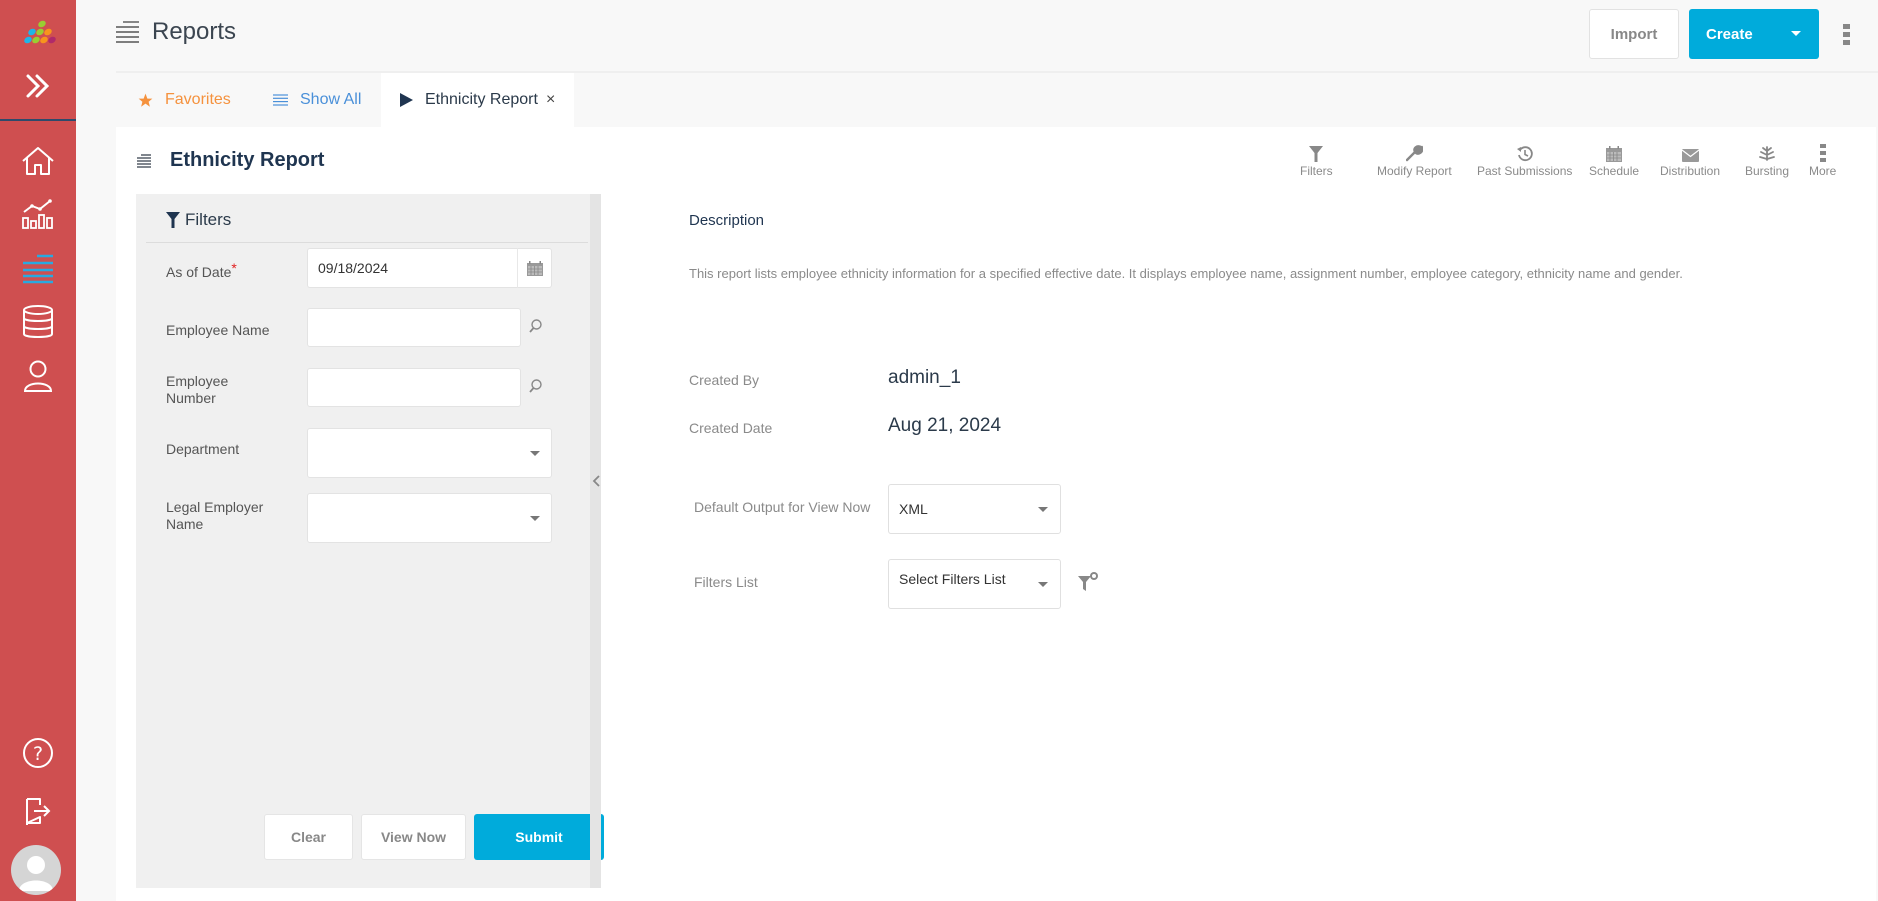  I want to click on legal-employer-select, so click(429, 518).